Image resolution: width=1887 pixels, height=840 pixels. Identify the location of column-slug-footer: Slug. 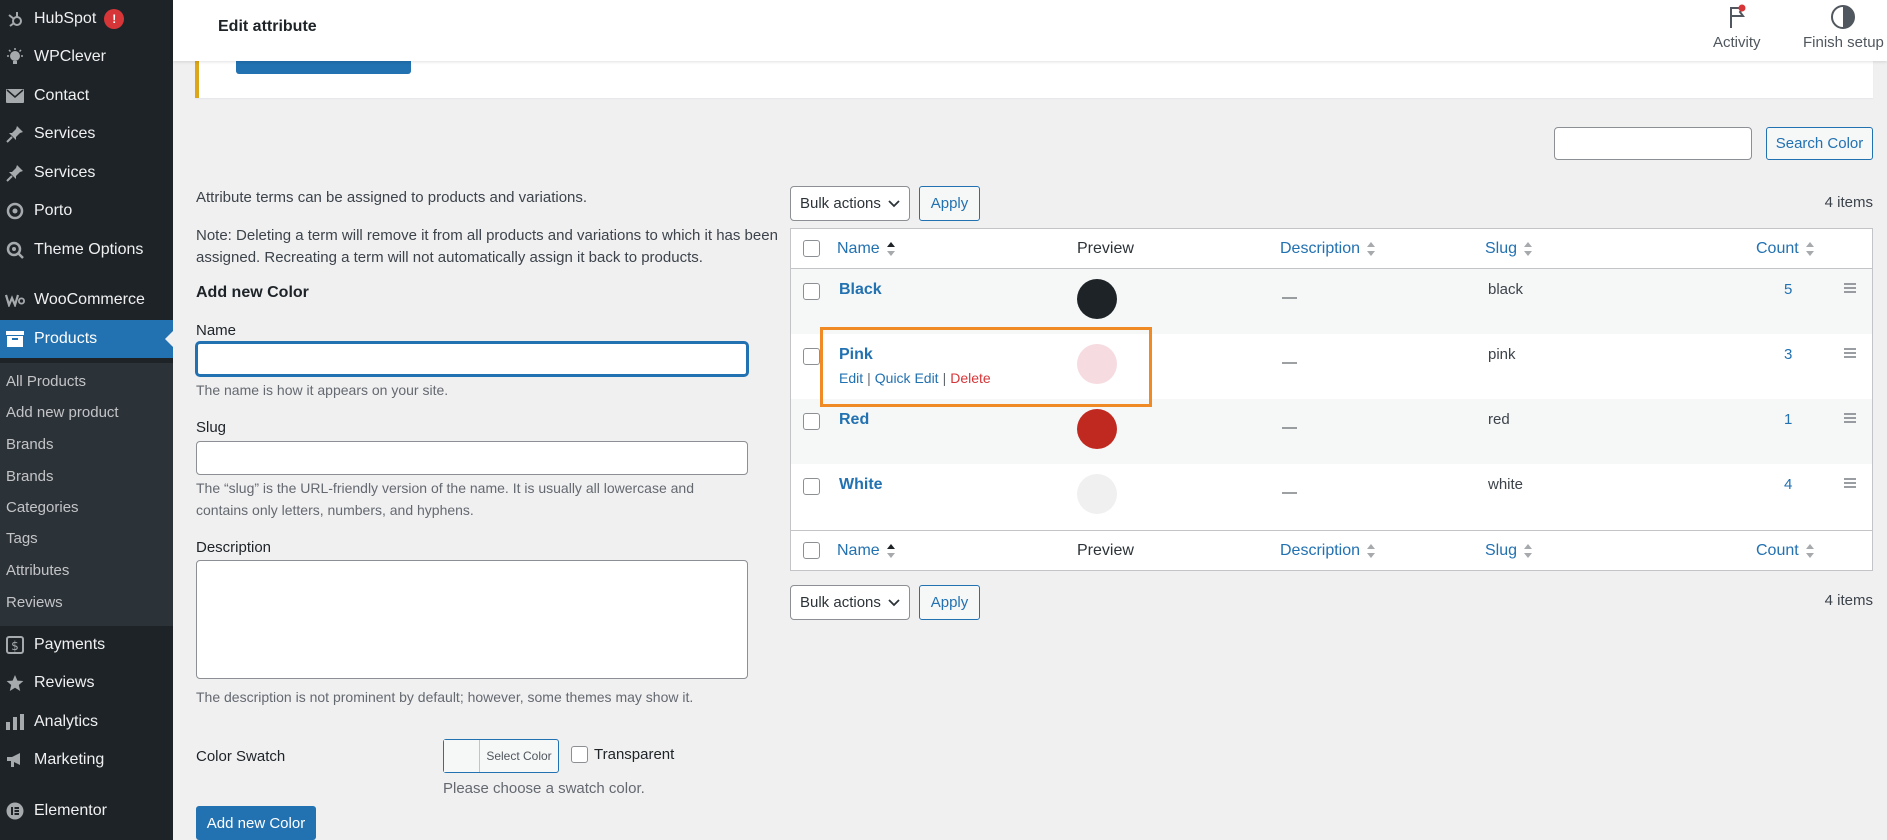
(1509, 551).